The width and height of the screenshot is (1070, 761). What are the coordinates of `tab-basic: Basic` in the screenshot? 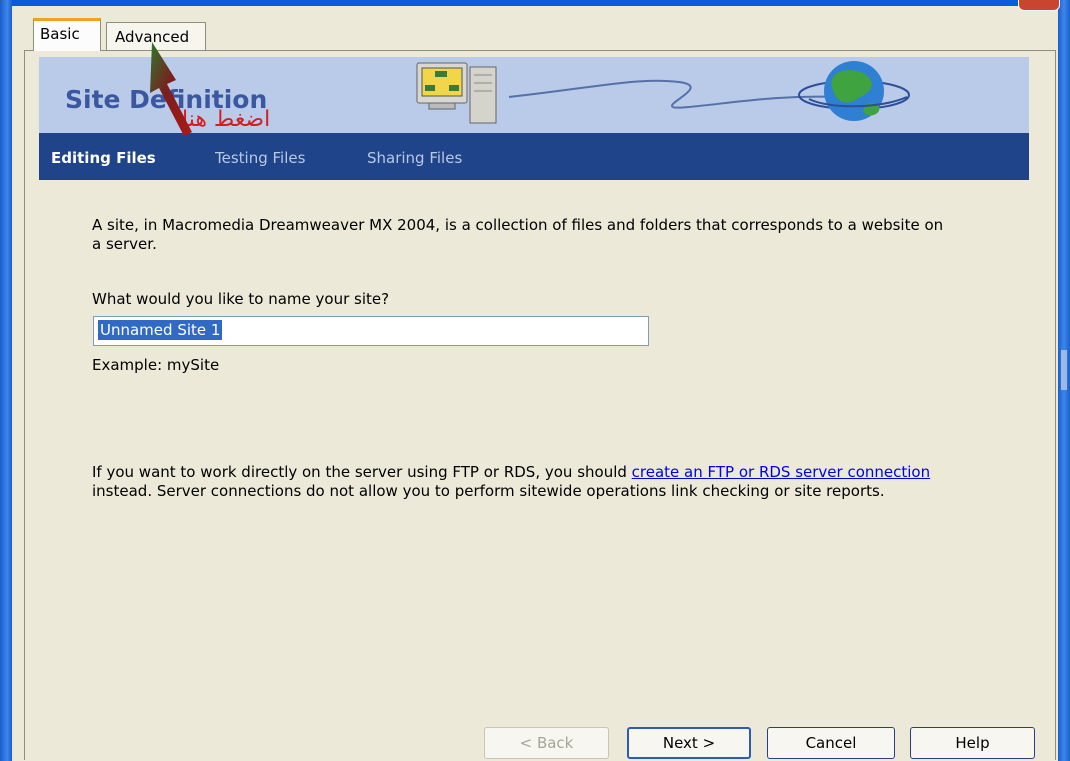 It's located at (67, 34).